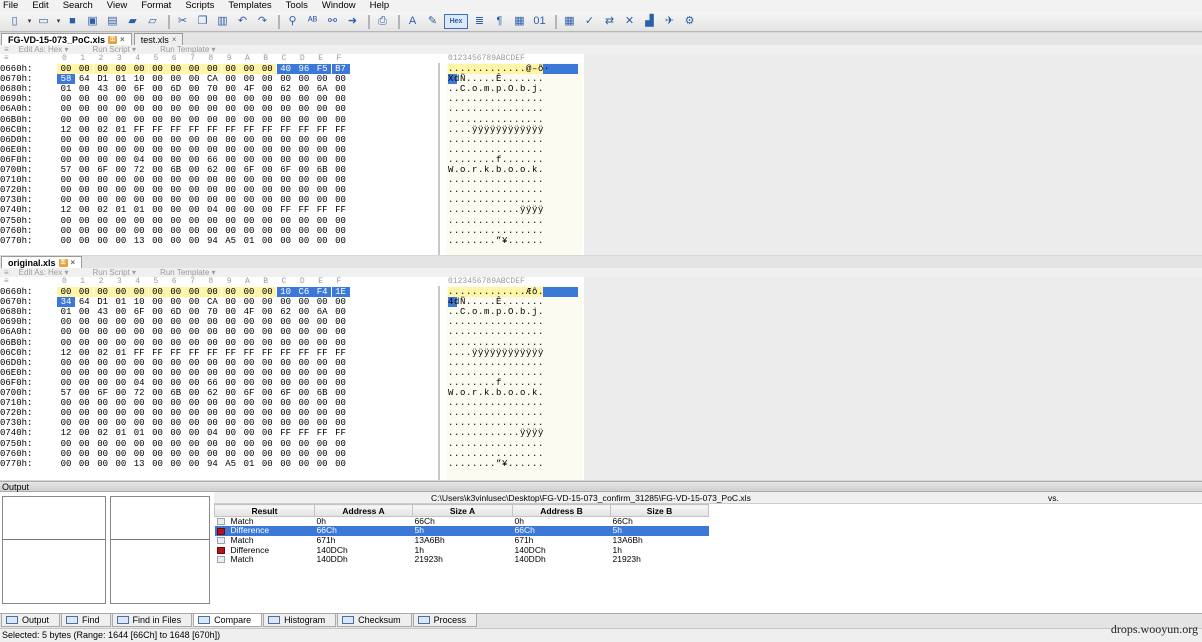 The width and height of the screenshot is (1202, 642). What do you see at coordinates (322, 292) in the screenshot?
I see `hex-byte: F4` at bounding box center [322, 292].